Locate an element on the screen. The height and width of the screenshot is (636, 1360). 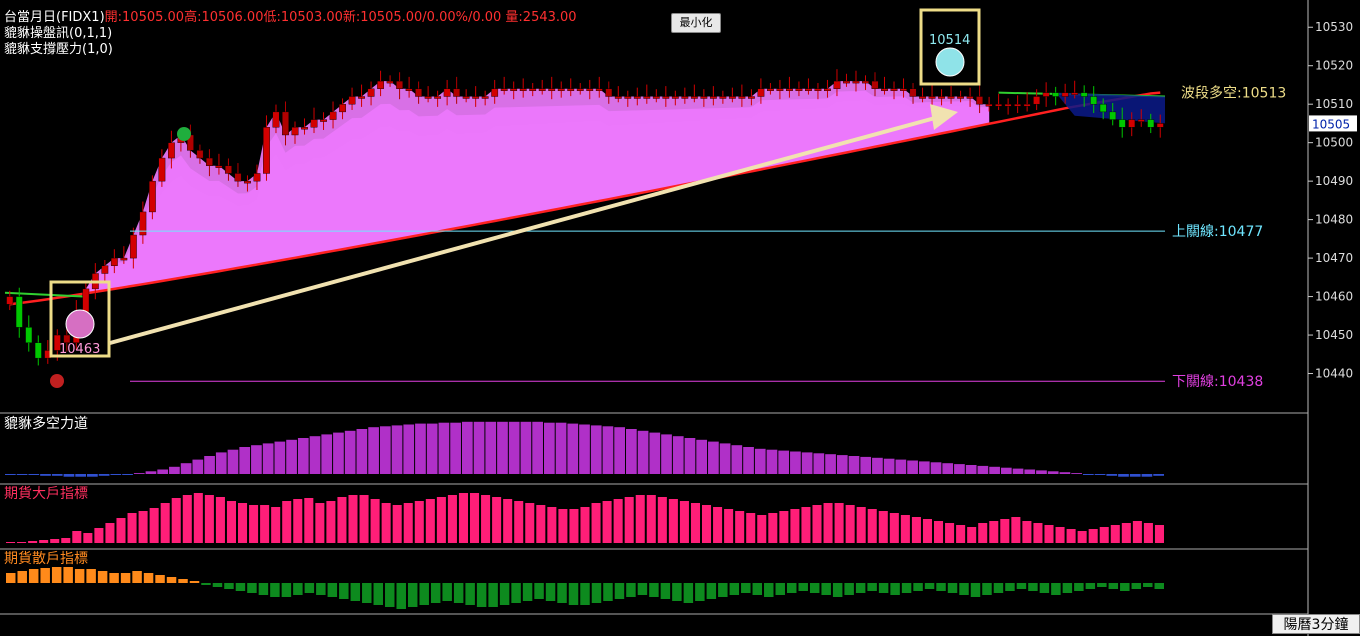
period-status: 陽曆3分鐘 is located at coordinates (1316, 624).